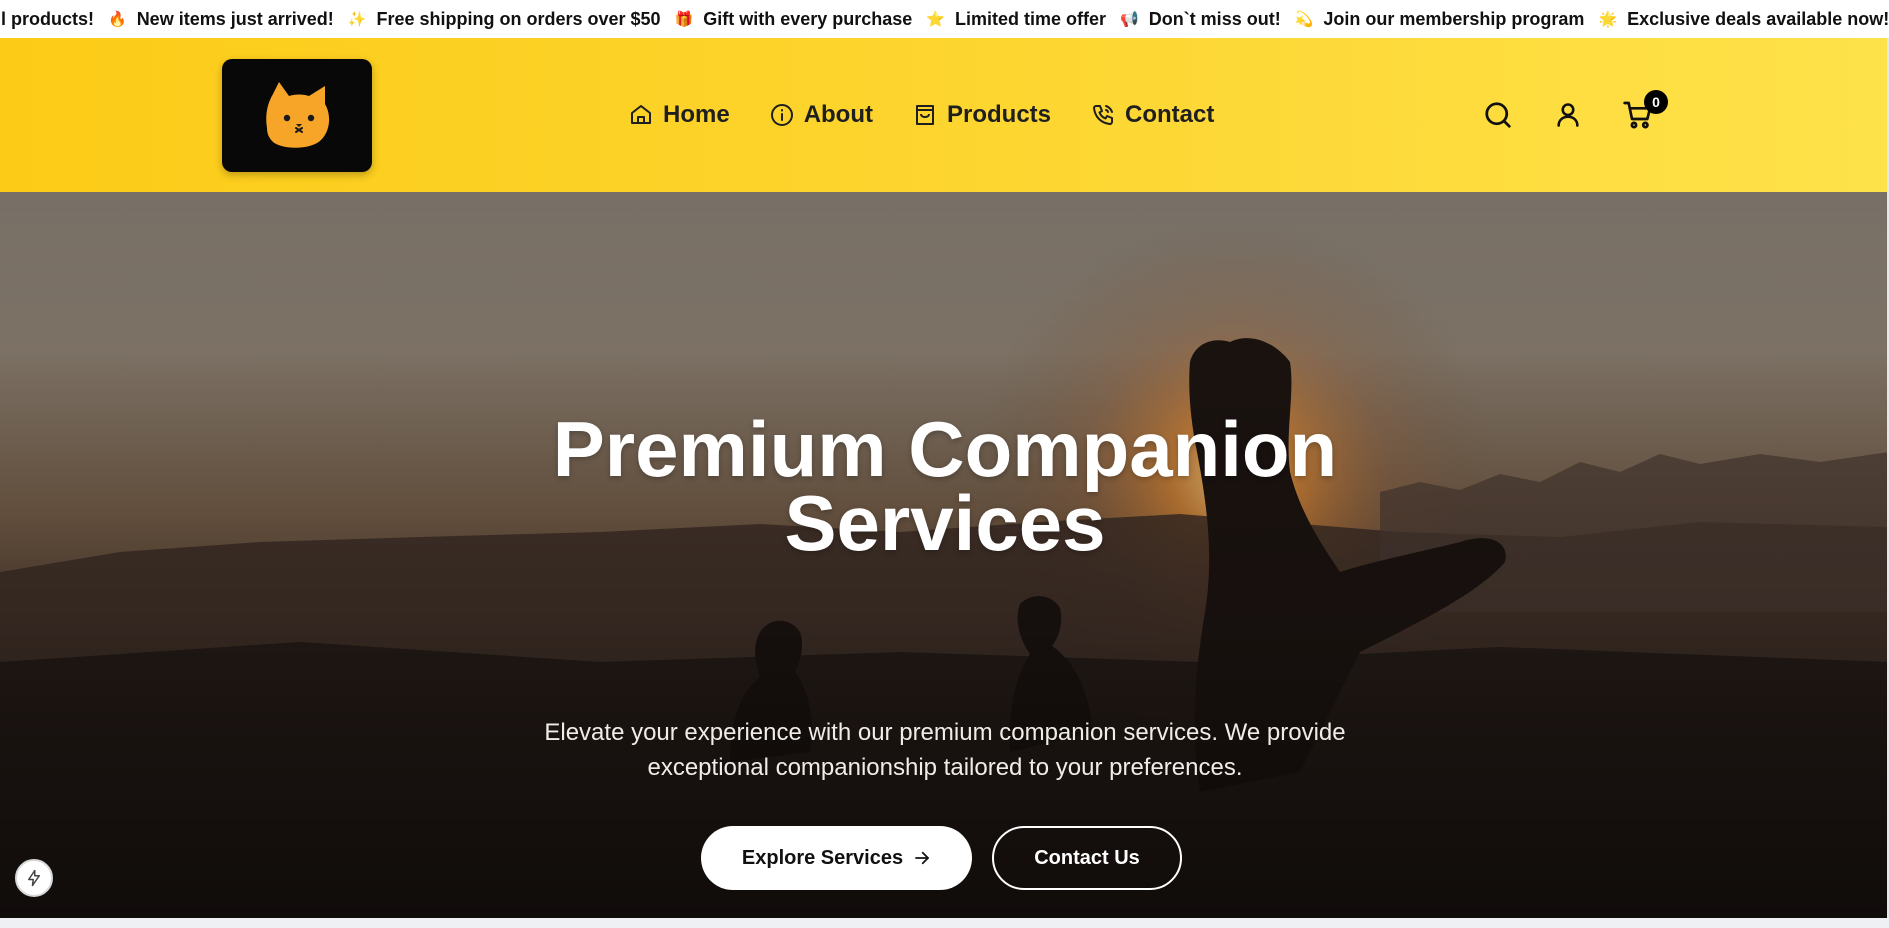  What do you see at coordinates (357, 19) in the screenshot?
I see `sparkles-icon: ✨` at bounding box center [357, 19].